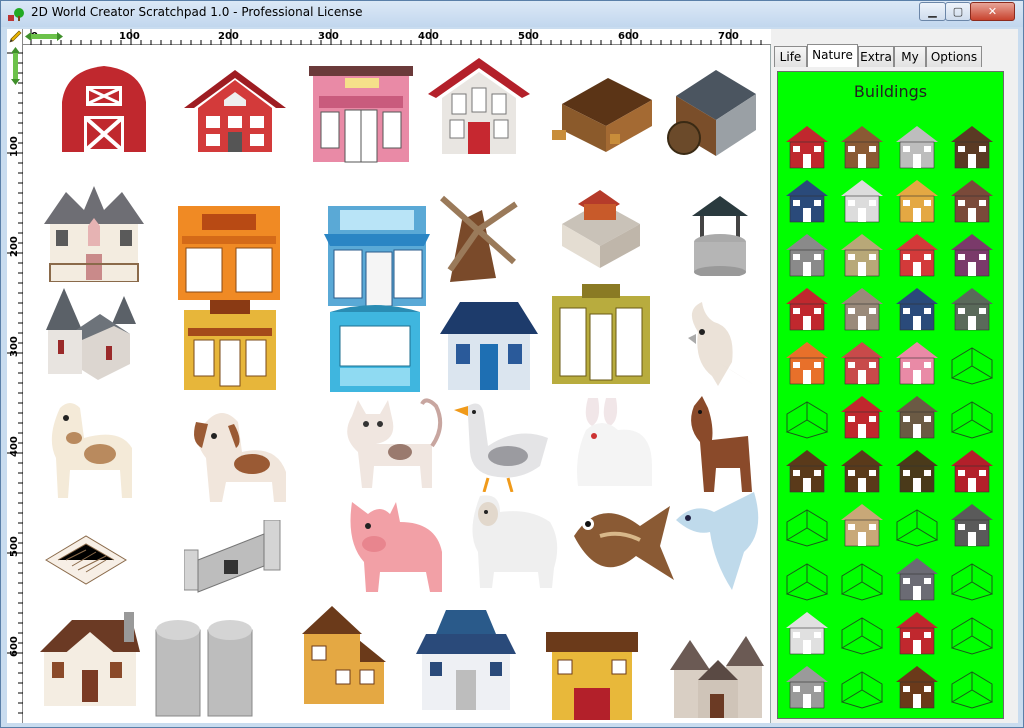 This screenshot has height=728, width=1024. I want to click on ruler-label: 200, so click(228, 36).